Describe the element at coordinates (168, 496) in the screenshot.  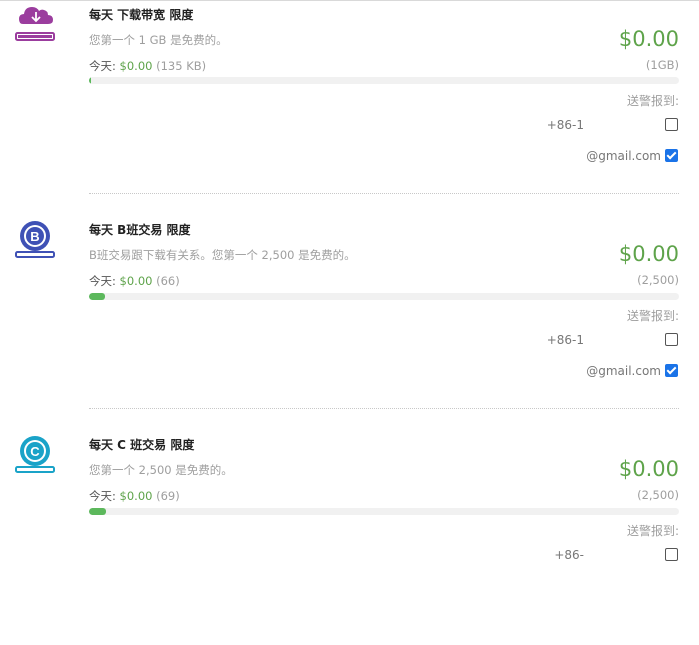
I see `today-count: (69)` at that location.